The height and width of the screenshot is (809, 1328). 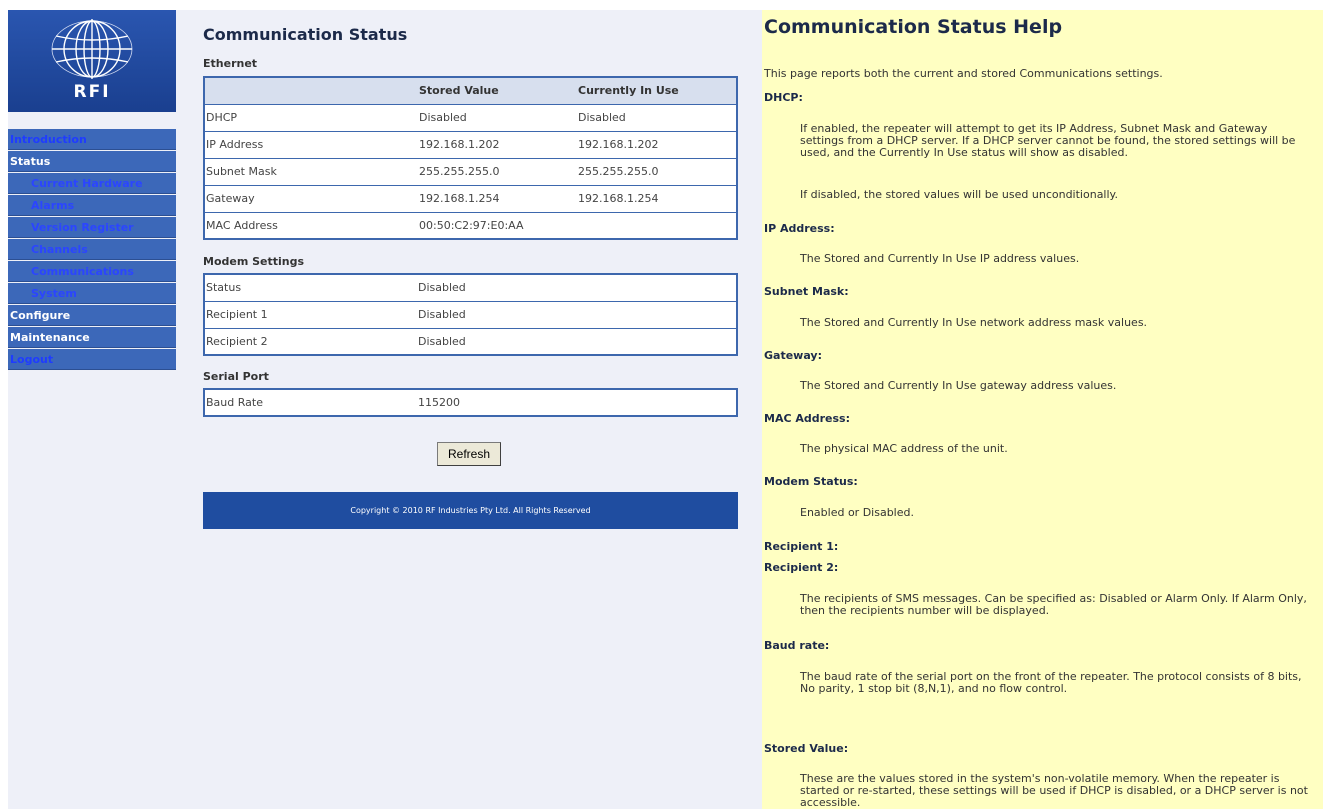 What do you see at coordinates (498, 172) in the screenshot?
I see `stored-value: 255.255.255.0` at bounding box center [498, 172].